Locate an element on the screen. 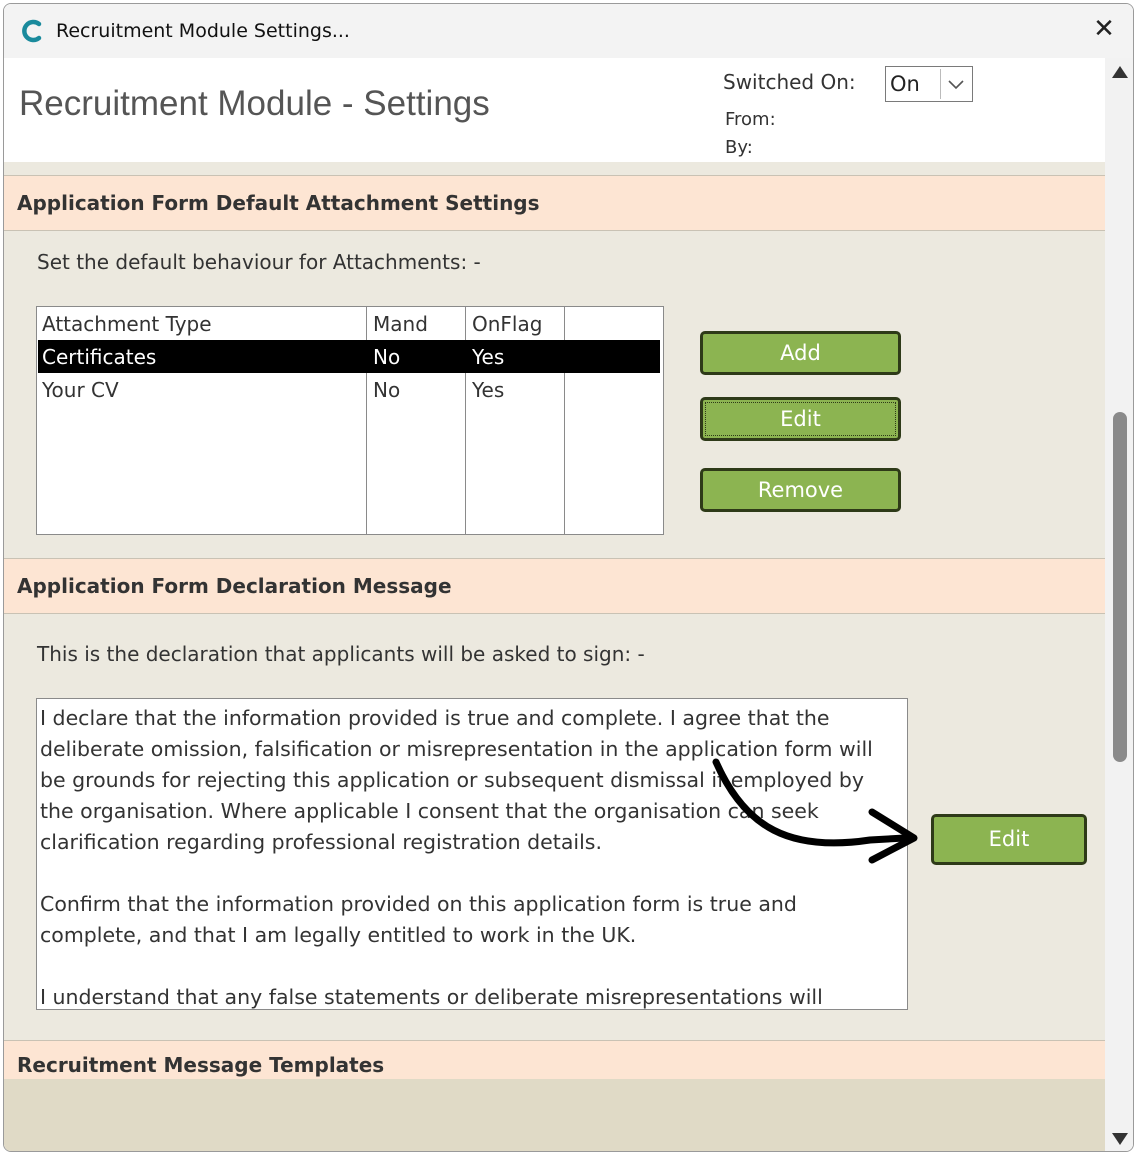 Image resolution: width=1137 pixels, height=1156 pixels. title-bar: Recruitment Module Settings... ✕ is located at coordinates (568, 31).